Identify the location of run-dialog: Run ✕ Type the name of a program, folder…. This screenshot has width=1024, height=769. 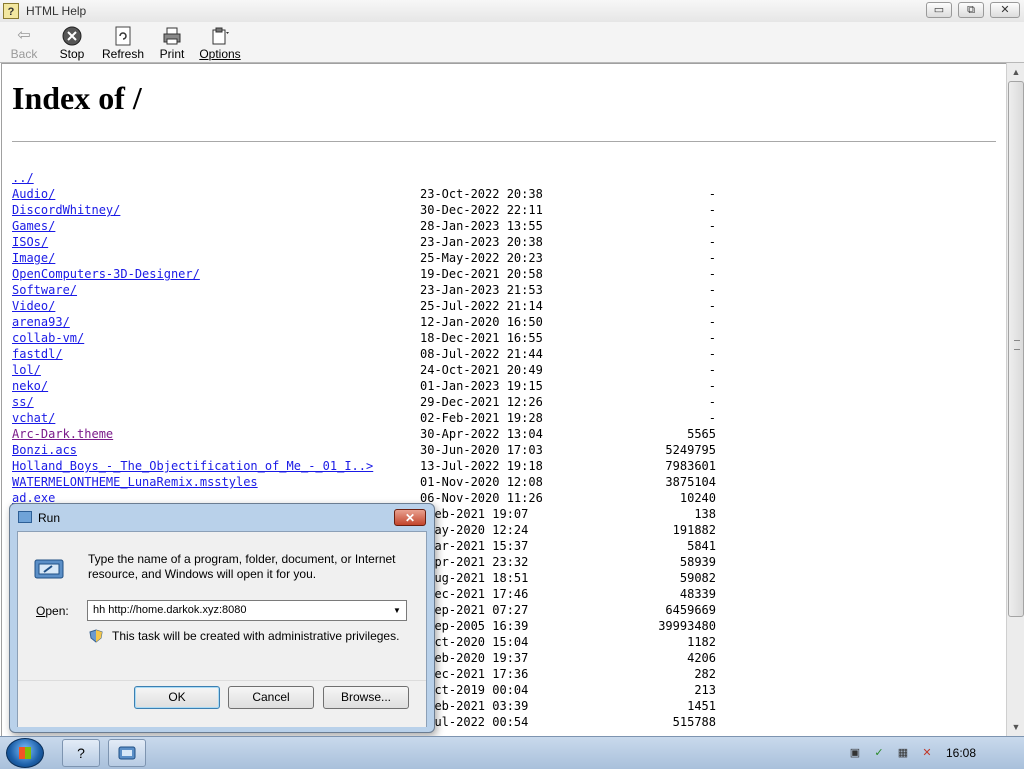
(222, 618).